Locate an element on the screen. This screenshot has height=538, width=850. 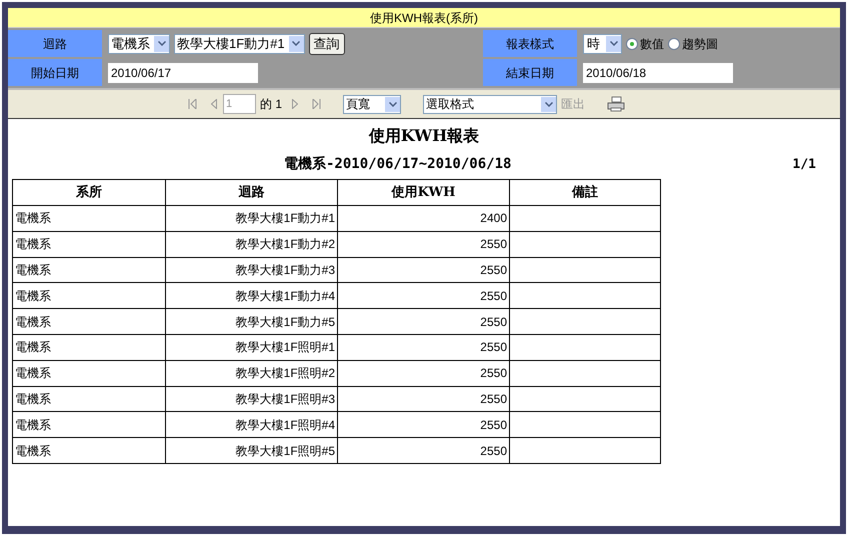
department-dropdown: 電機系 is located at coordinates (139, 44).